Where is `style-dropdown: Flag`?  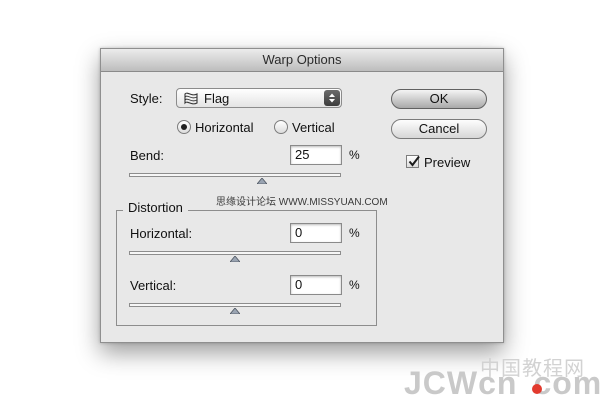
style-dropdown: Flag is located at coordinates (259, 98).